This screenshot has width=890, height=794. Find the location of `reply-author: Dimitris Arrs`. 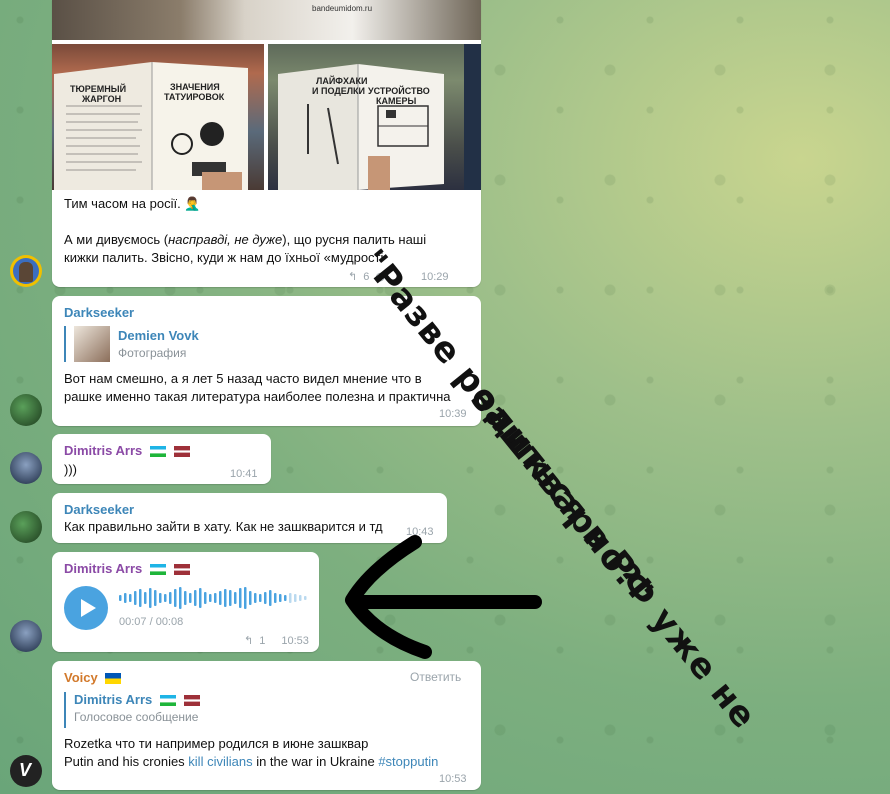

reply-author: Dimitris Arrs is located at coordinates (137, 699).